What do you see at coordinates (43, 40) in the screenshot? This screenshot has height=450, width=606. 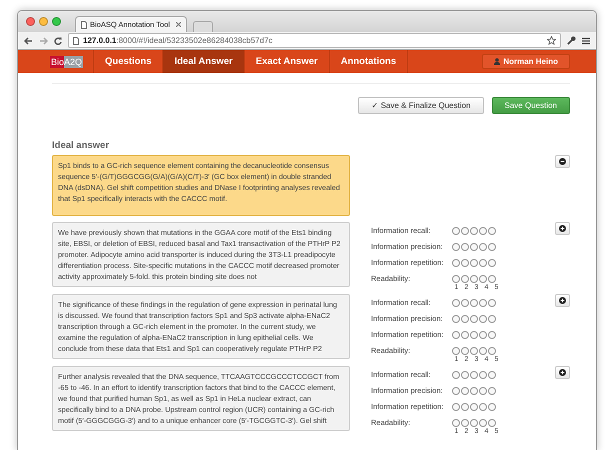 I see `forward-icon` at bounding box center [43, 40].